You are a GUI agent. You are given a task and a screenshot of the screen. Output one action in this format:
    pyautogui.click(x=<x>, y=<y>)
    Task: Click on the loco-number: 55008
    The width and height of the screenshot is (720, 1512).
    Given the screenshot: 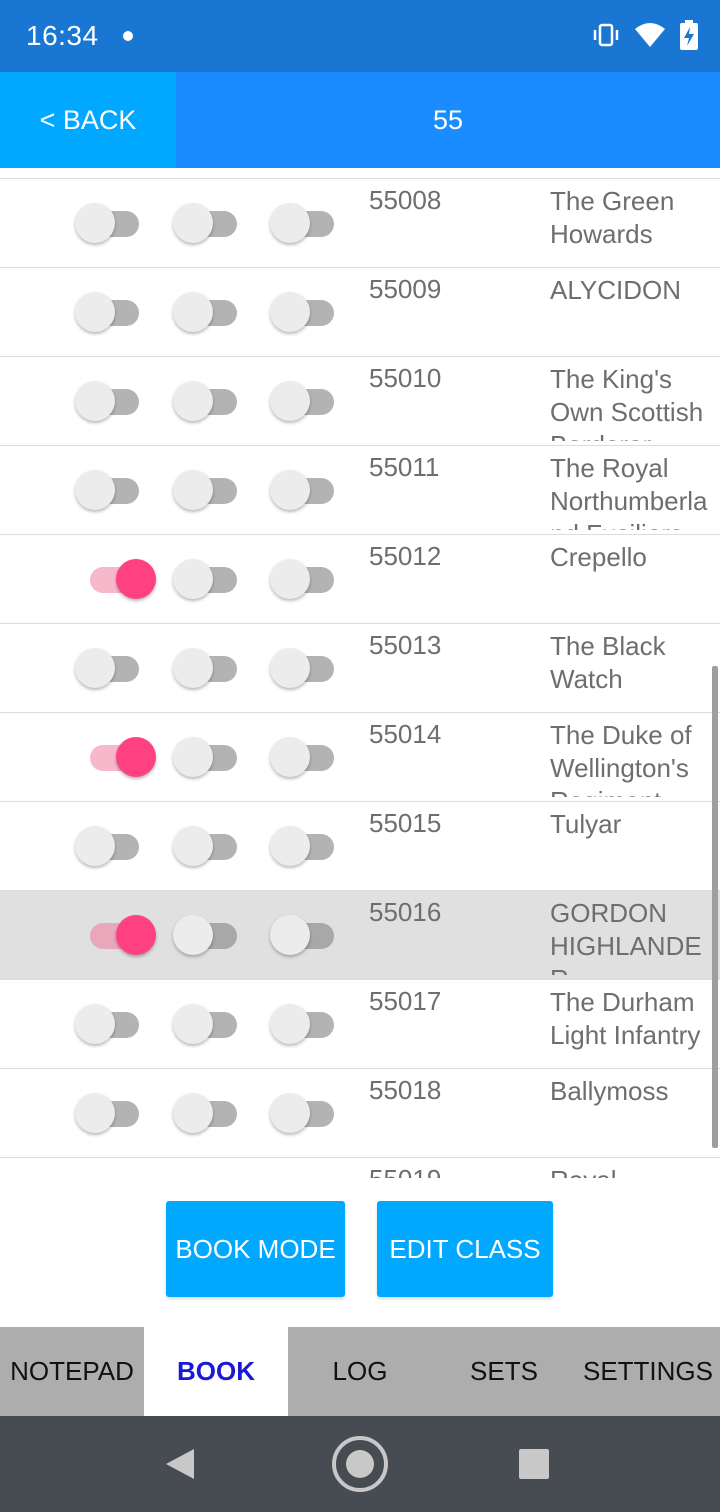 What is the action you would take?
    pyautogui.click(x=405, y=200)
    